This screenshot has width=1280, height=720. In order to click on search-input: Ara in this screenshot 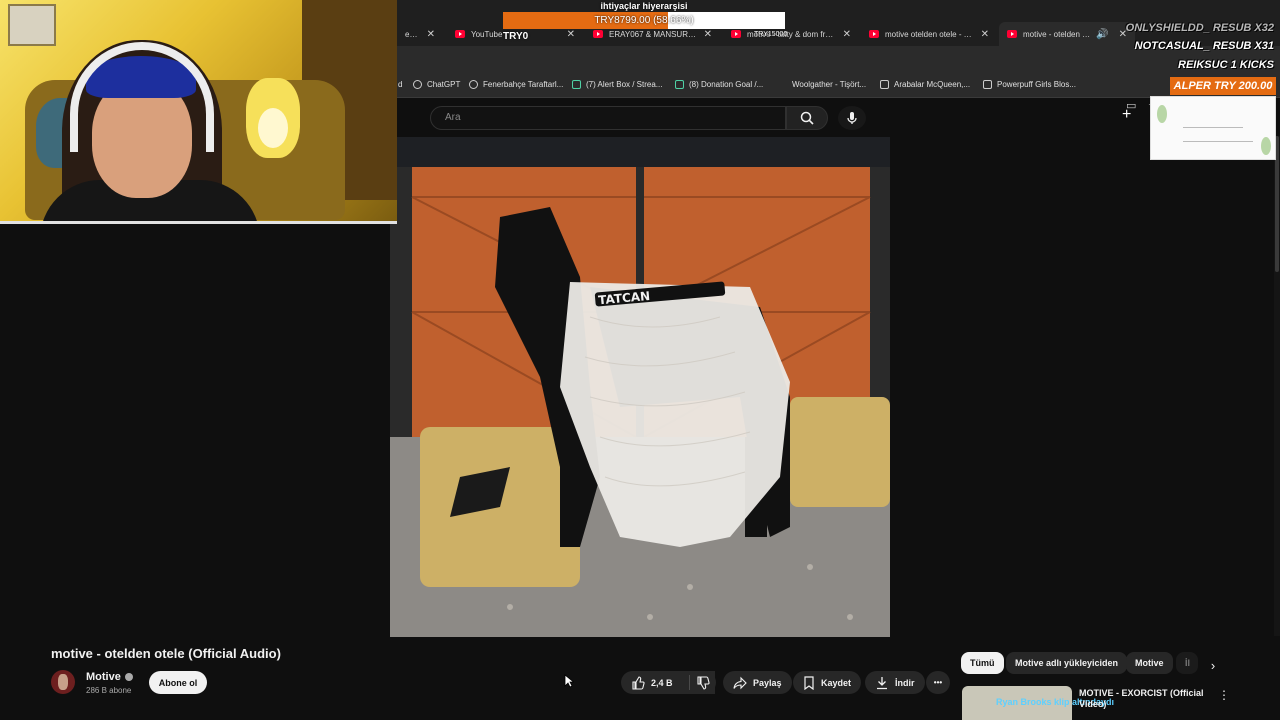, I will do `click(608, 118)`.